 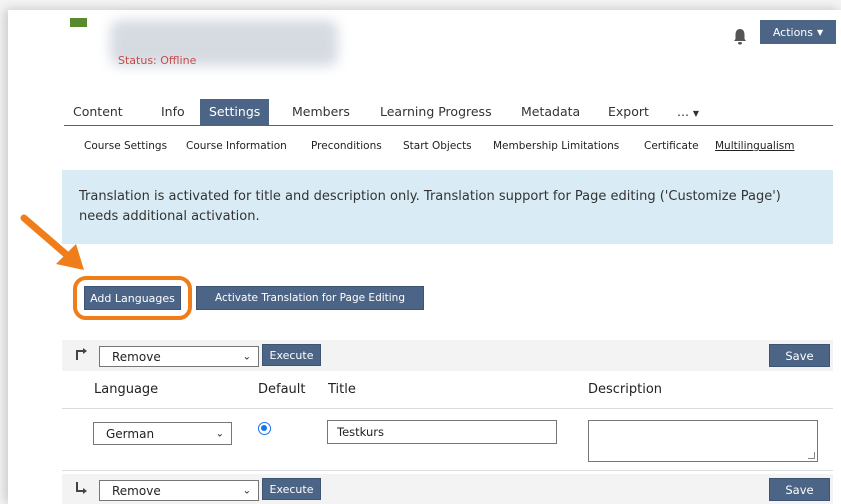 I want to click on column-header-title: Title, so click(x=342, y=389).